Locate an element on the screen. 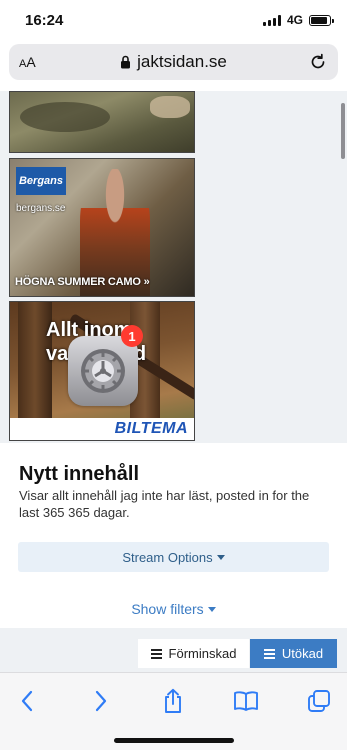 The width and height of the screenshot is (347, 750). bergans-logo: Bergans is located at coordinates (41, 181).